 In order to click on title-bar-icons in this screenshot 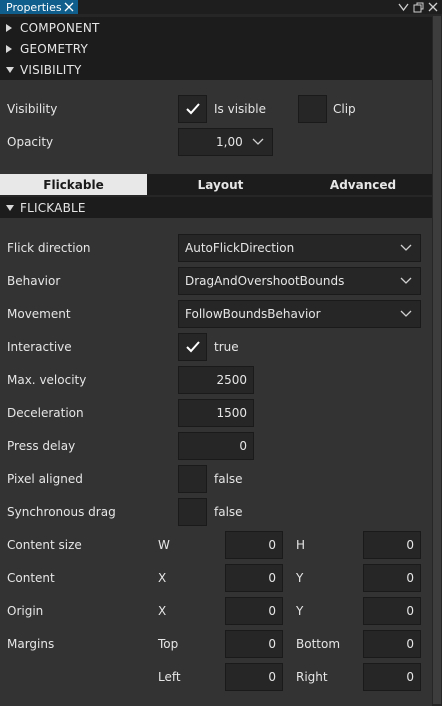, I will do `click(420, 7)`.